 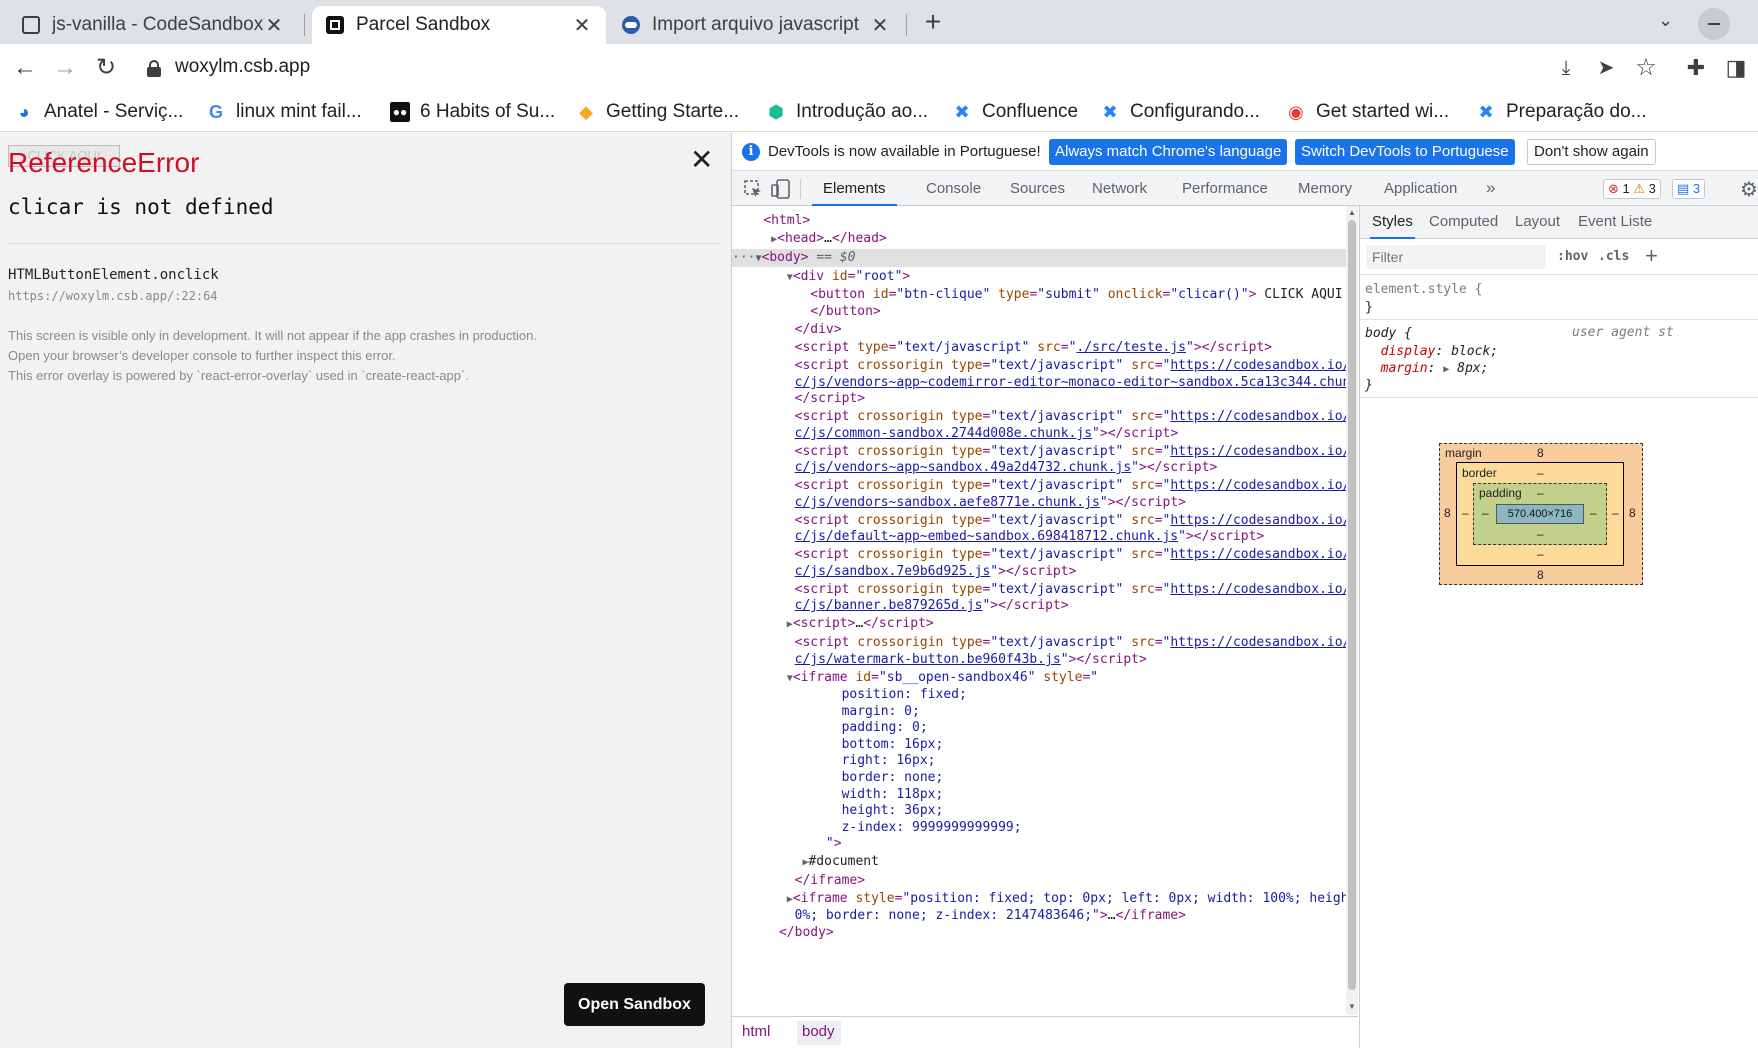 What do you see at coordinates (1651, 256) in the screenshot?
I see `new-style-rule-icon: +` at bounding box center [1651, 256].